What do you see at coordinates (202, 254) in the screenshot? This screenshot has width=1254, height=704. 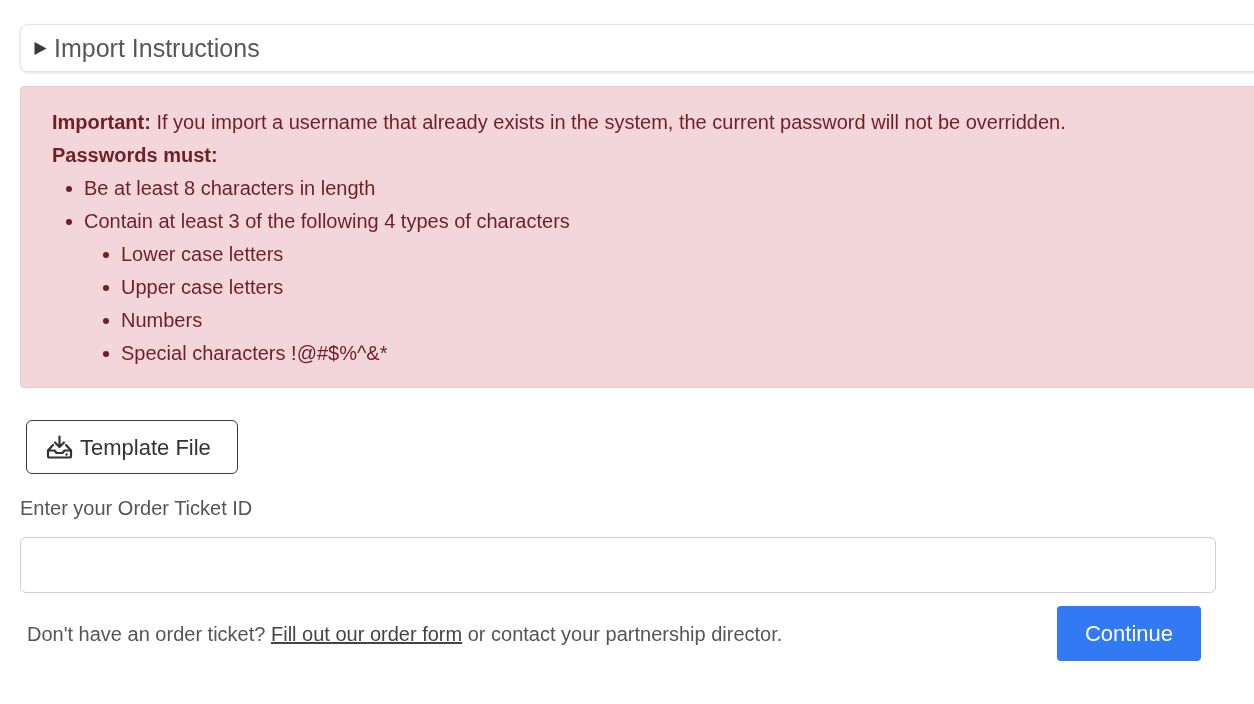 I see `rule-text: Lower case letters` at bounding box center [202, 254].